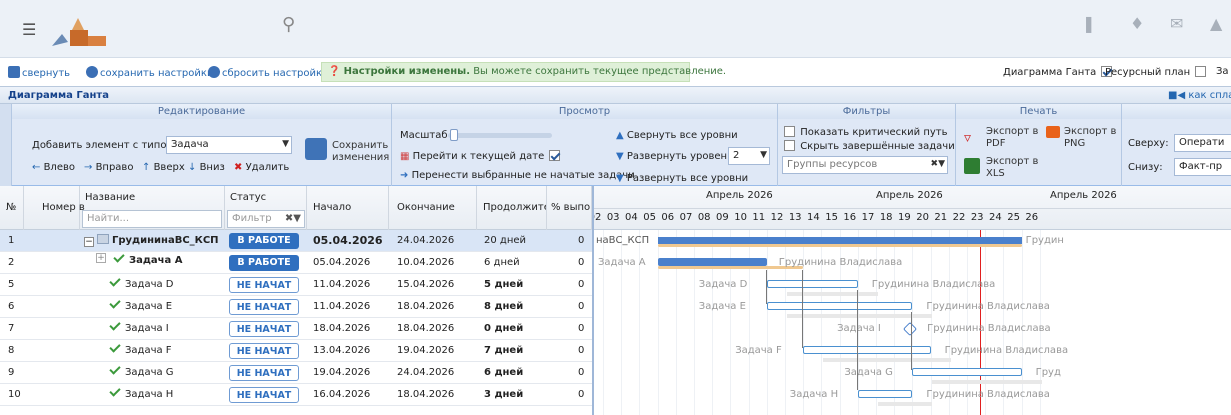 Image resolution: width=1231 pixels, height=415 pixels. Describe the element at coordinates (268, 72) in the screenshot. I see `reset-settings-link: сбросить настройки` at that location.